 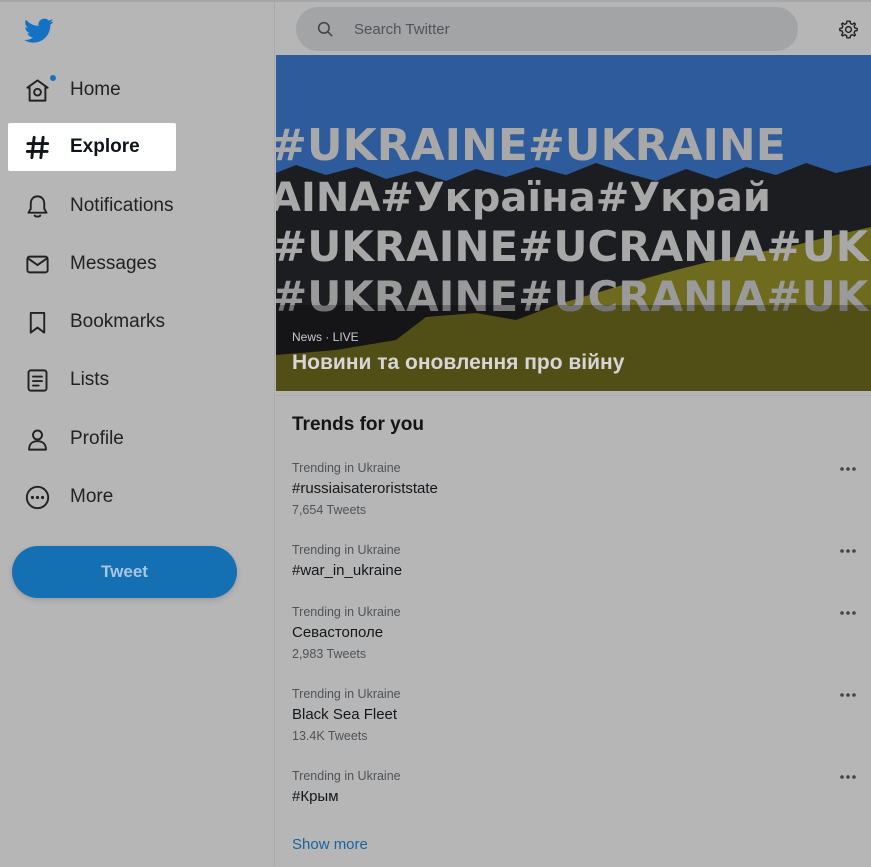 I want to click on mail-icon, so click(x=37, y=264).